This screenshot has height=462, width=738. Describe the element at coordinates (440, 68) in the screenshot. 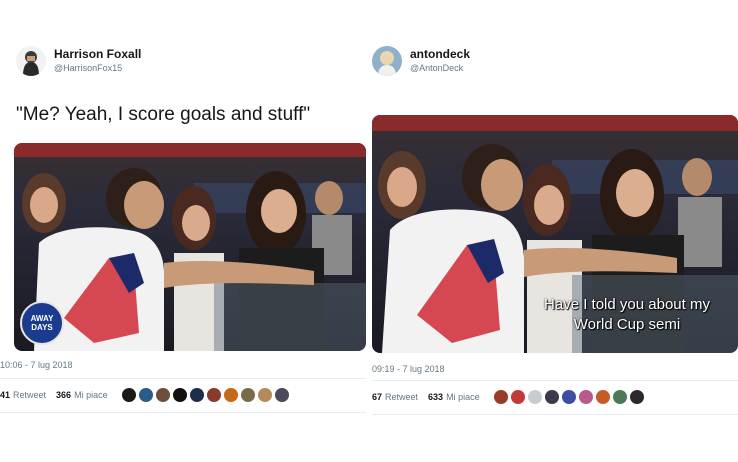

I see `handle: @AntonDeck` at that location.